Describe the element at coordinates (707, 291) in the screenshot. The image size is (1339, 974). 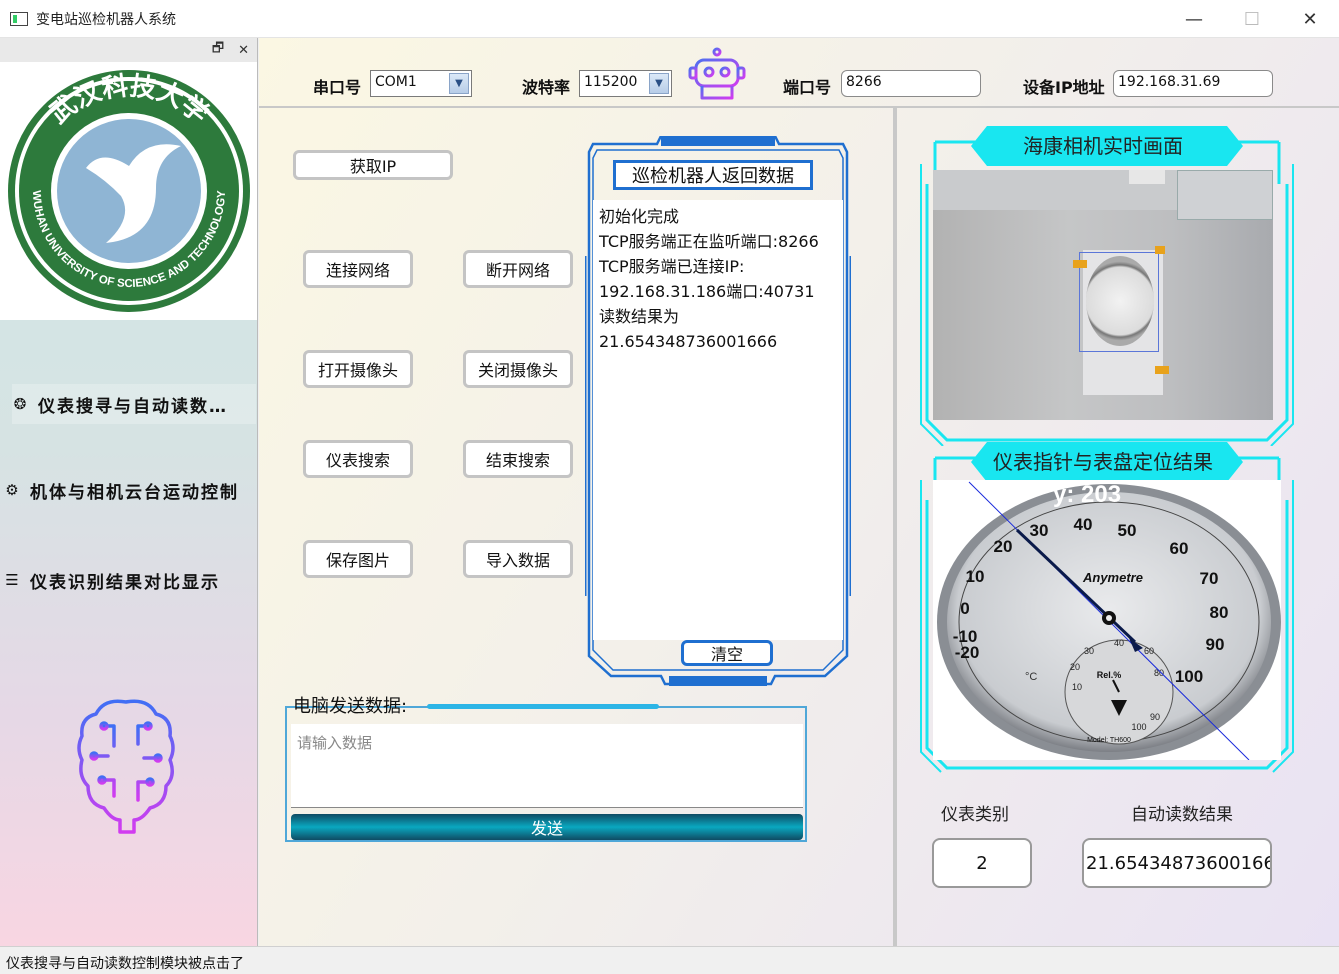
I see `log-line: 192.168.31.186端口:40731` at that location.